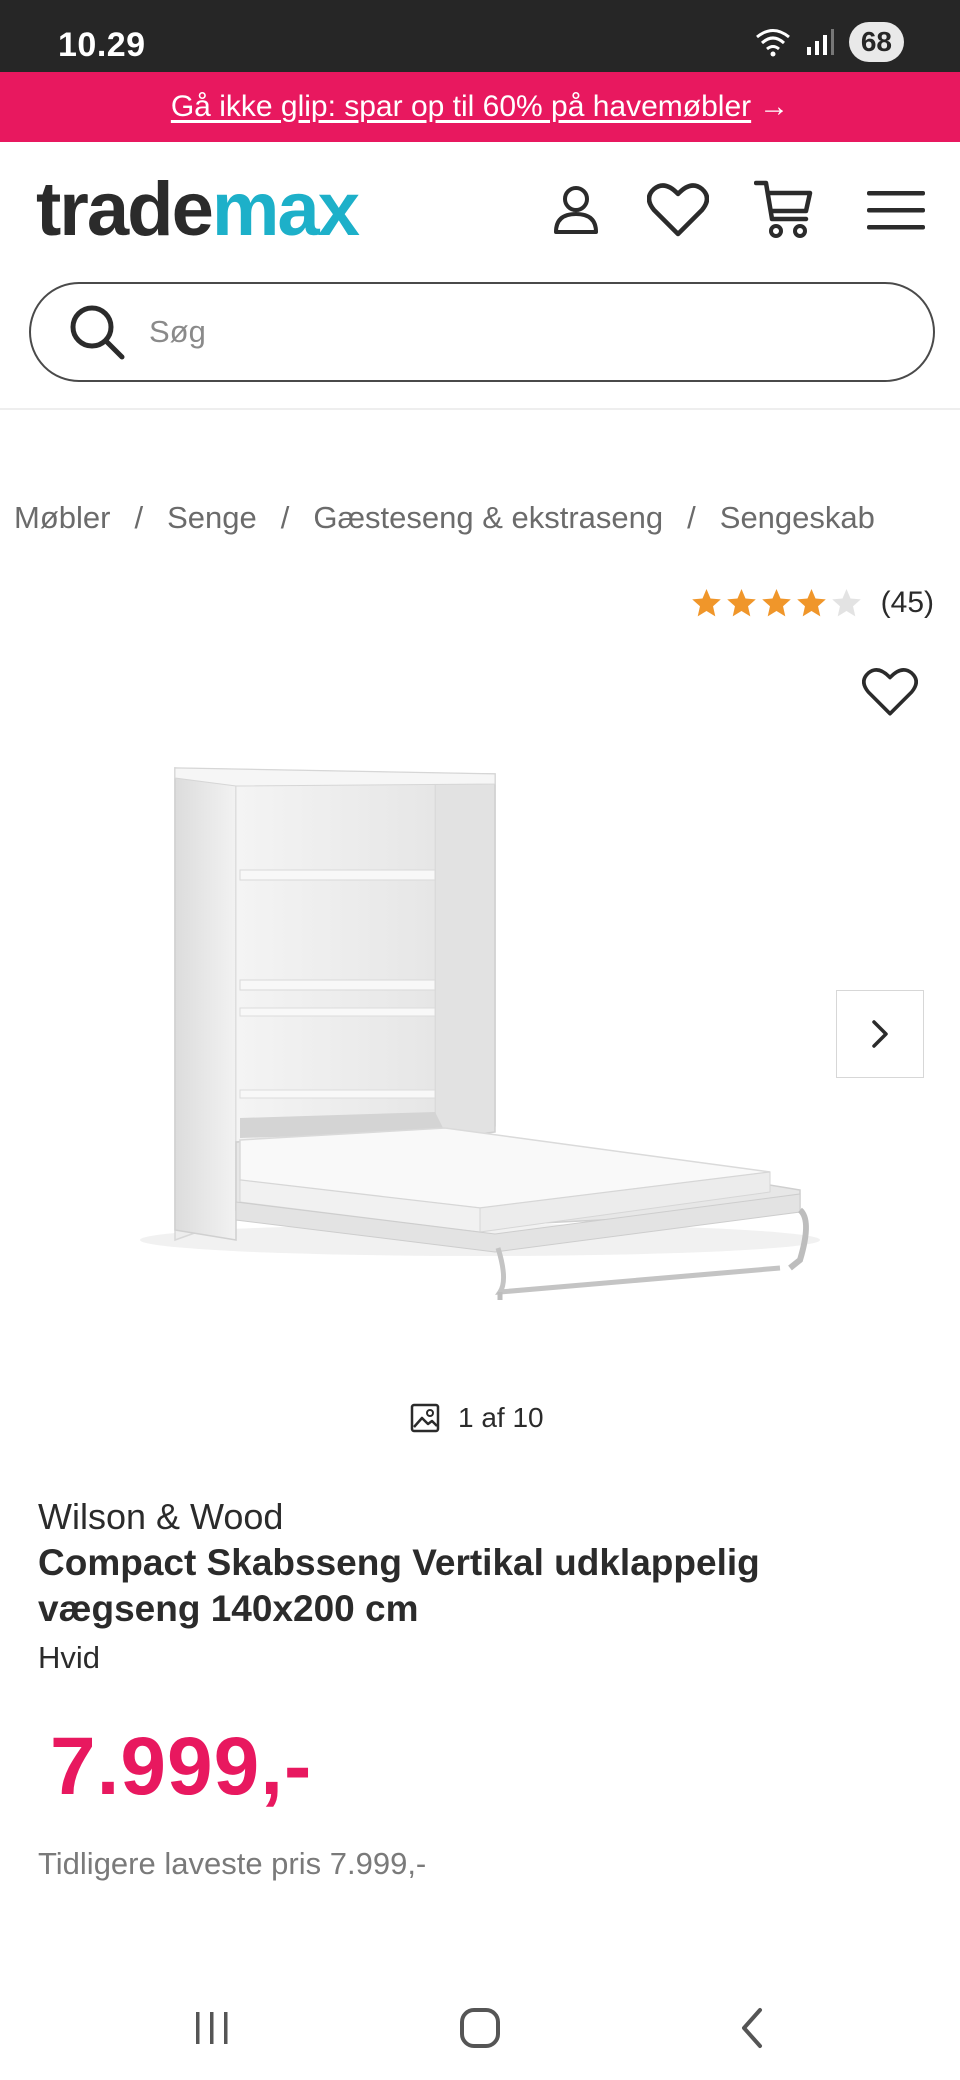 The image size is (960, 2080). I want to click on signal-icon, so click(820, 42).